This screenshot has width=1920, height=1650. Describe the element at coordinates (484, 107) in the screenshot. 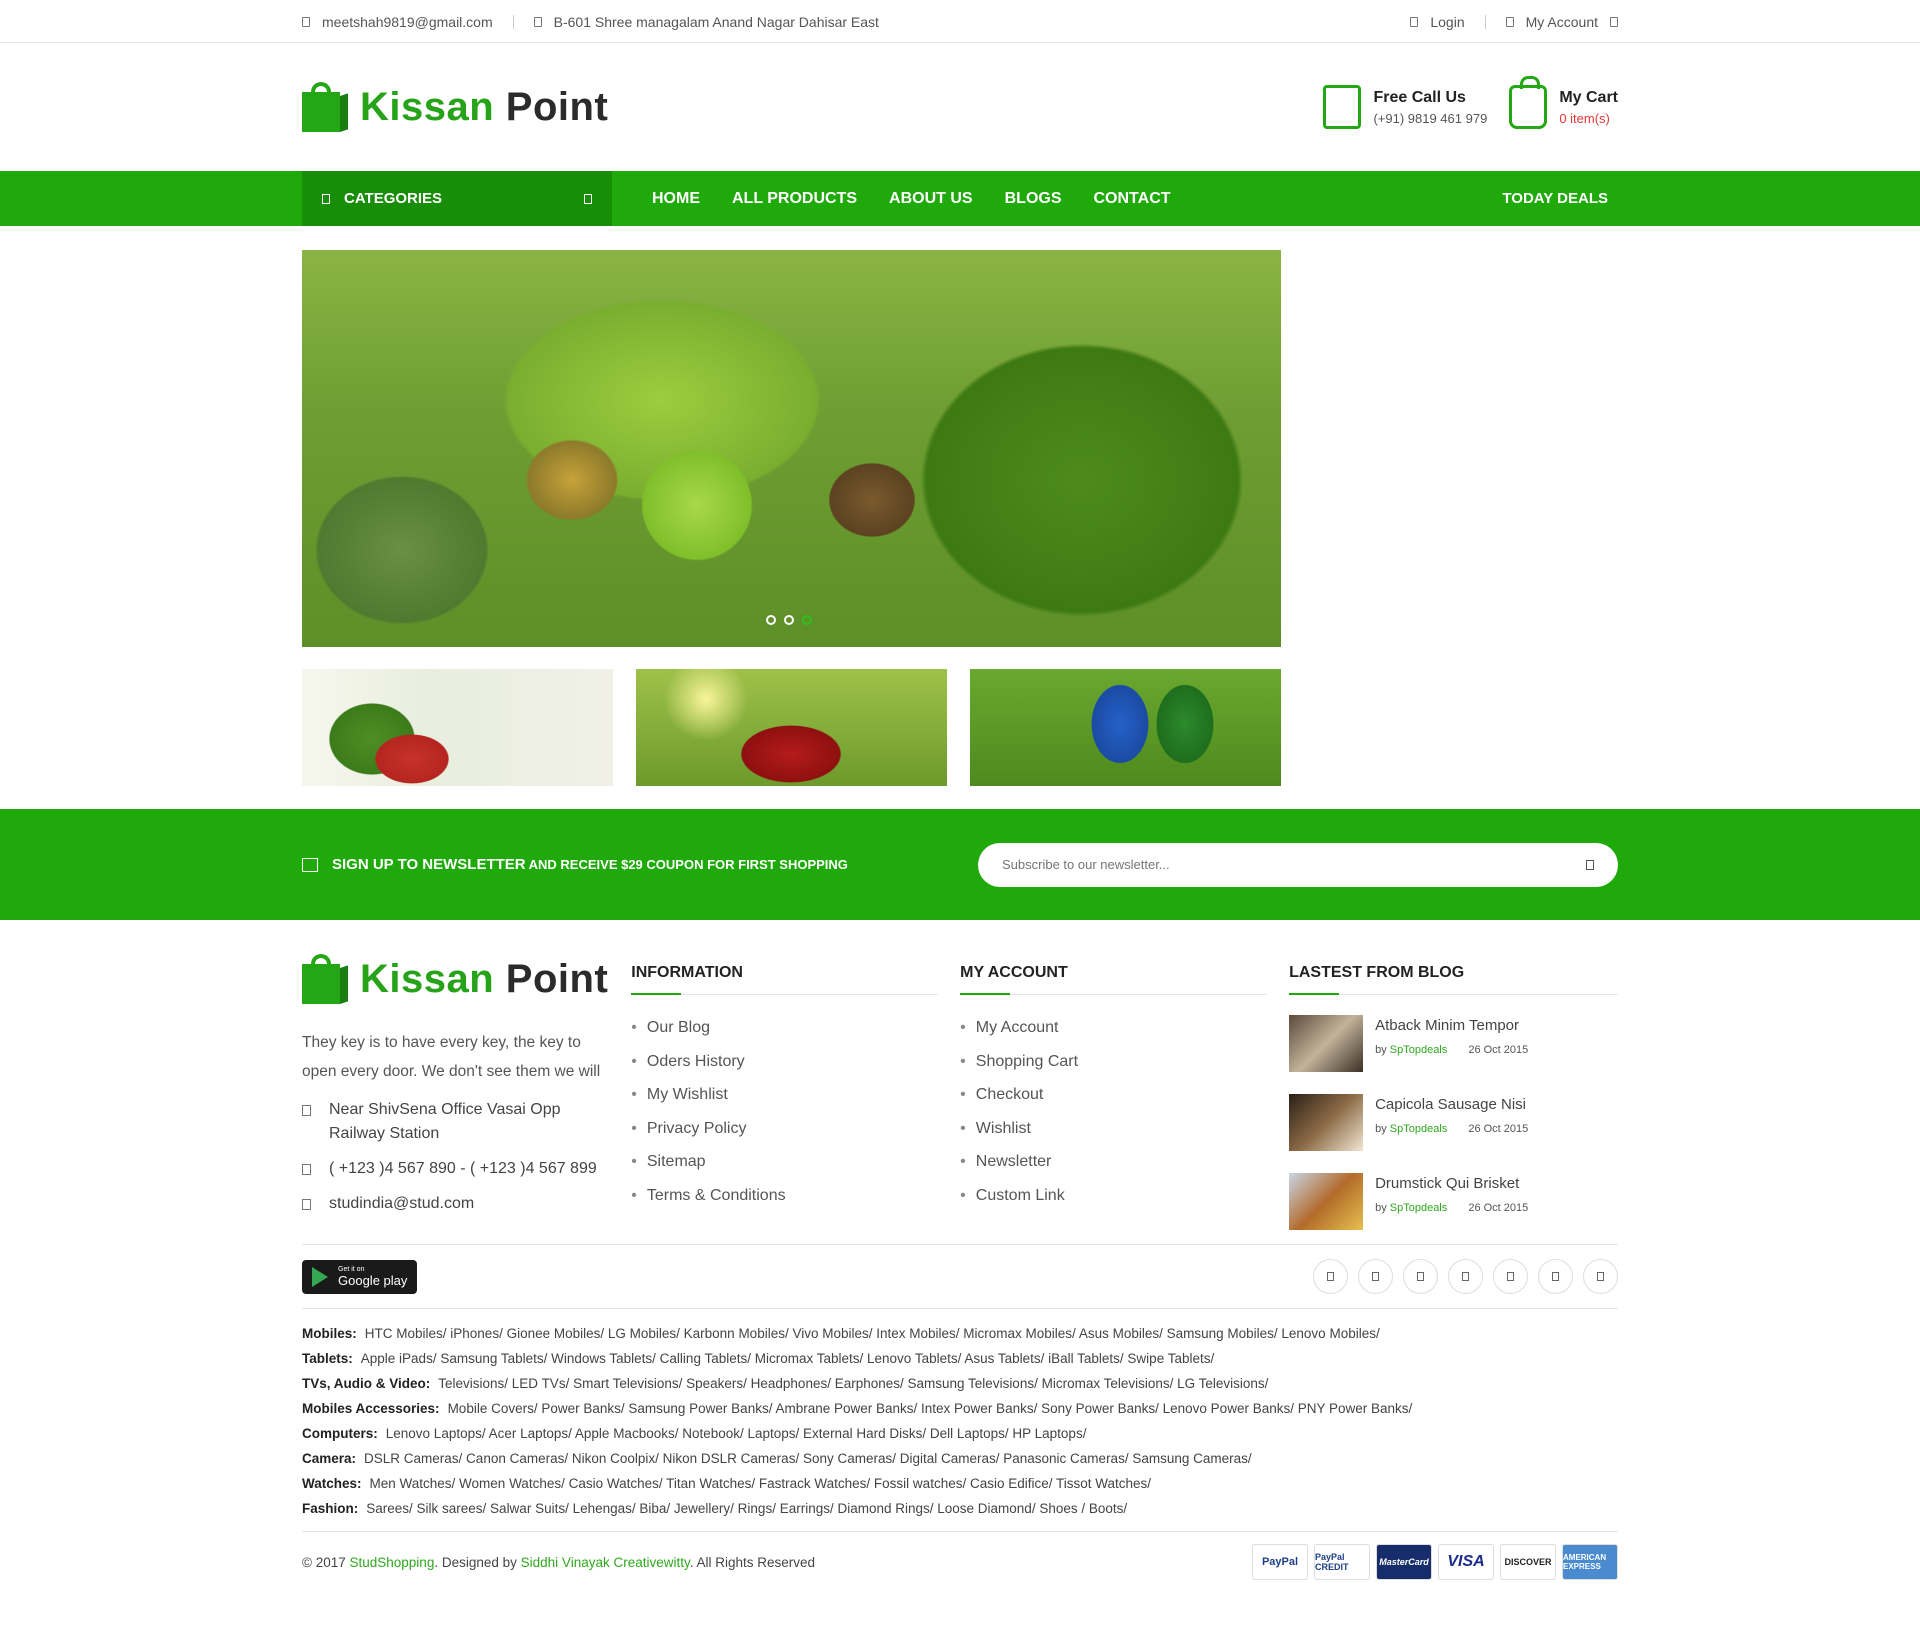

I see `logo-text: Kissan Point` at that location.